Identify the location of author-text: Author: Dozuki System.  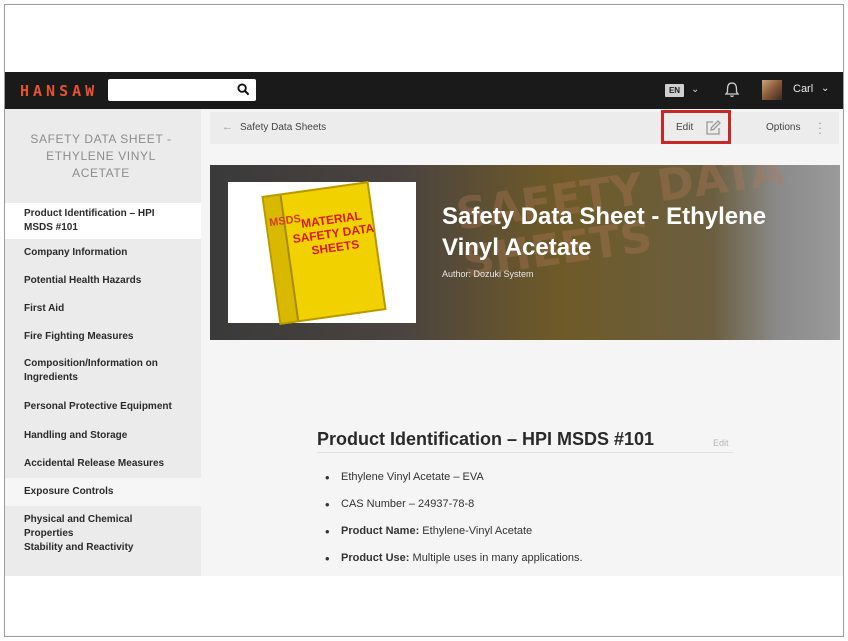
(488, 274).